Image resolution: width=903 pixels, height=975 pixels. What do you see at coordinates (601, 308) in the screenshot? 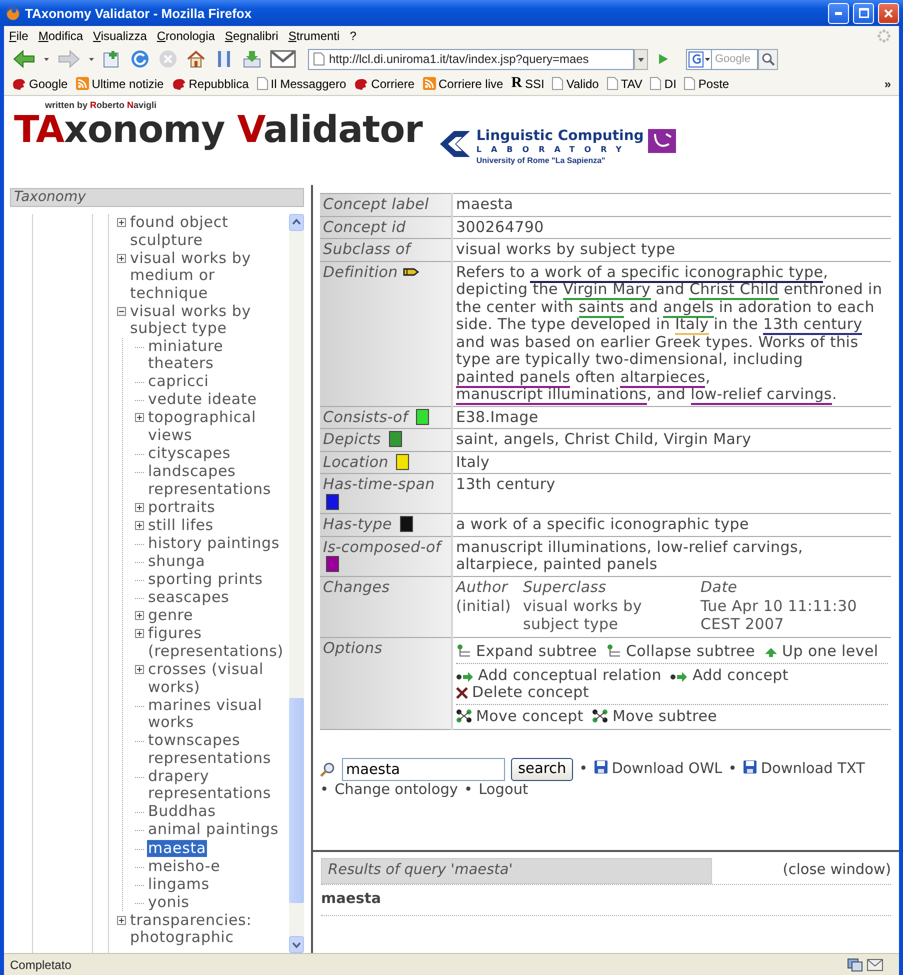
I see `term-link: saints` at bounding box center [601, 308].